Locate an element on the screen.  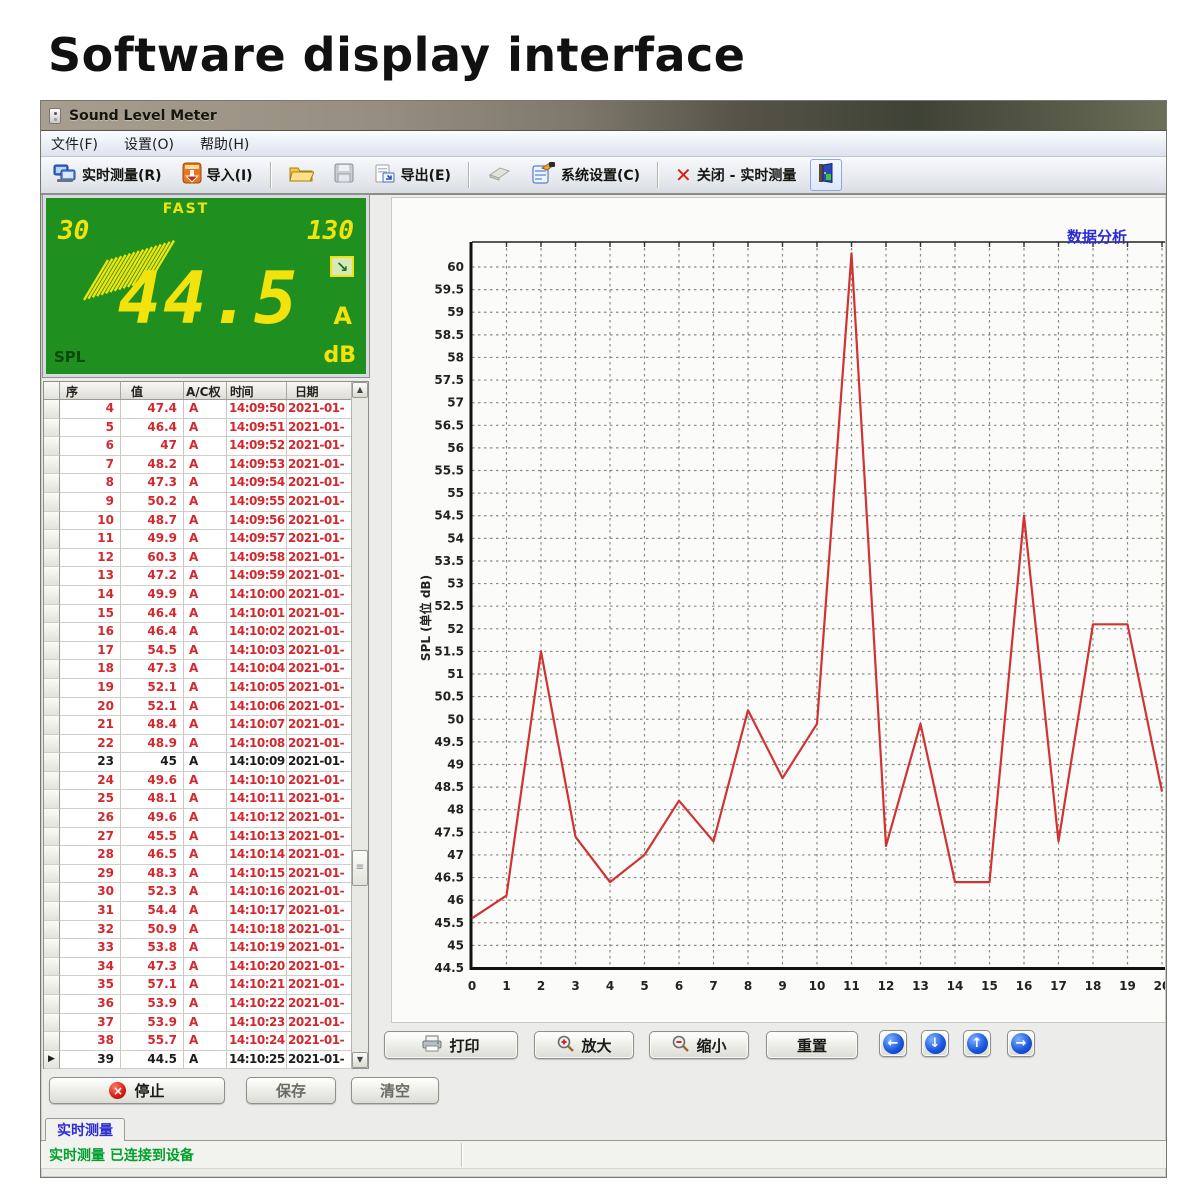
print-button: 打印 is located at coordinates (451, 1045).